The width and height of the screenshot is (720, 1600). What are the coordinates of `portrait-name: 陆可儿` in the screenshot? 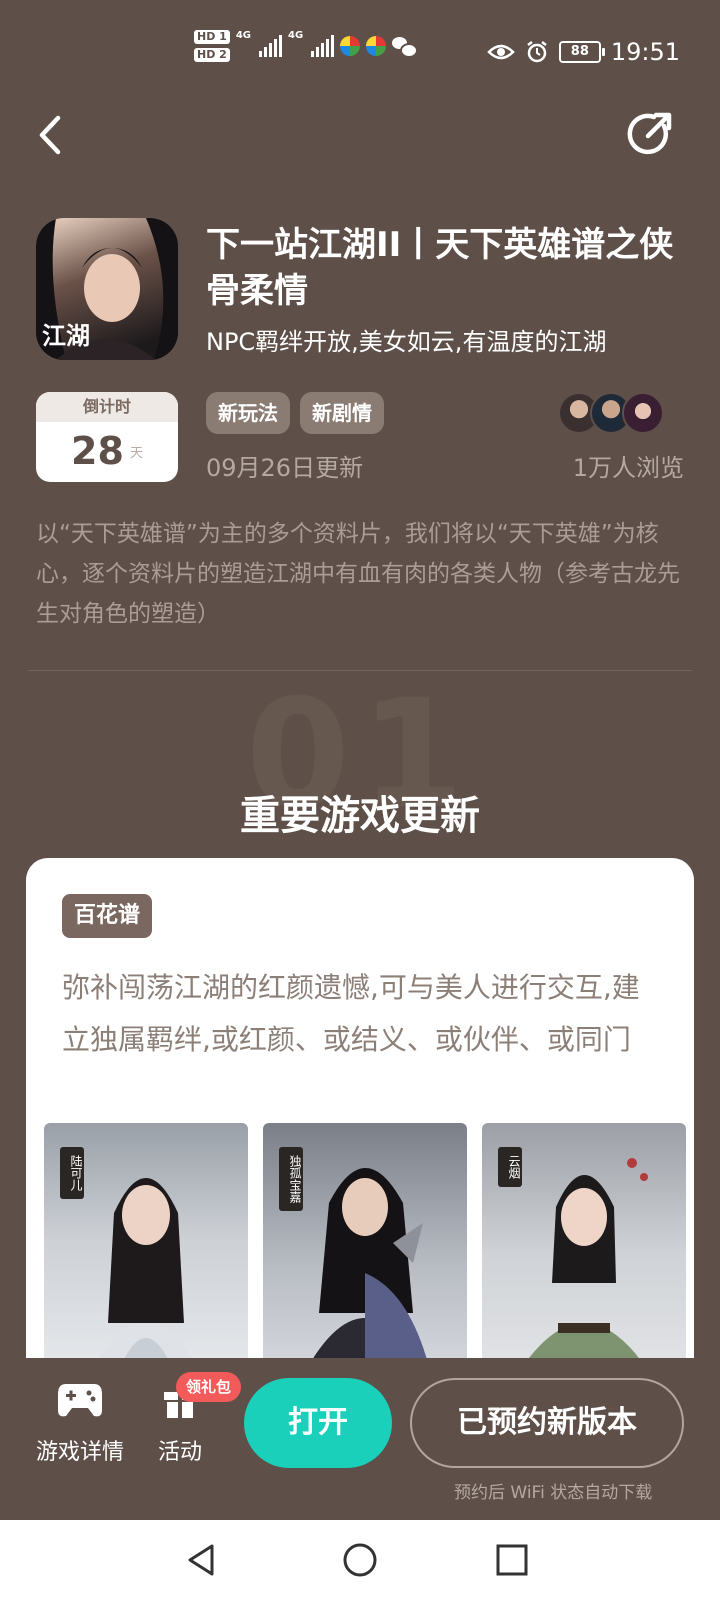 It's located at (72, 1173).